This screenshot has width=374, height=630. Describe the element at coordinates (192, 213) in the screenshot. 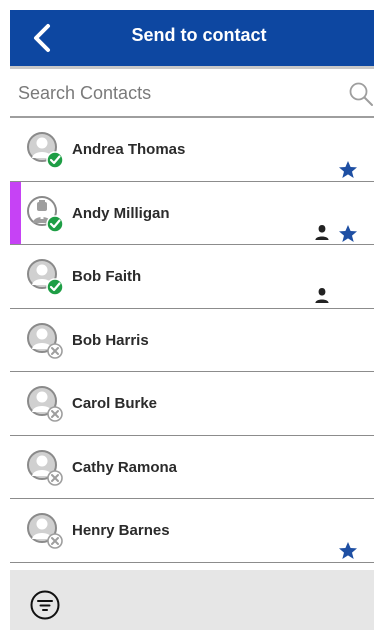

I see `contact-row: Andy Milligan` at that location.